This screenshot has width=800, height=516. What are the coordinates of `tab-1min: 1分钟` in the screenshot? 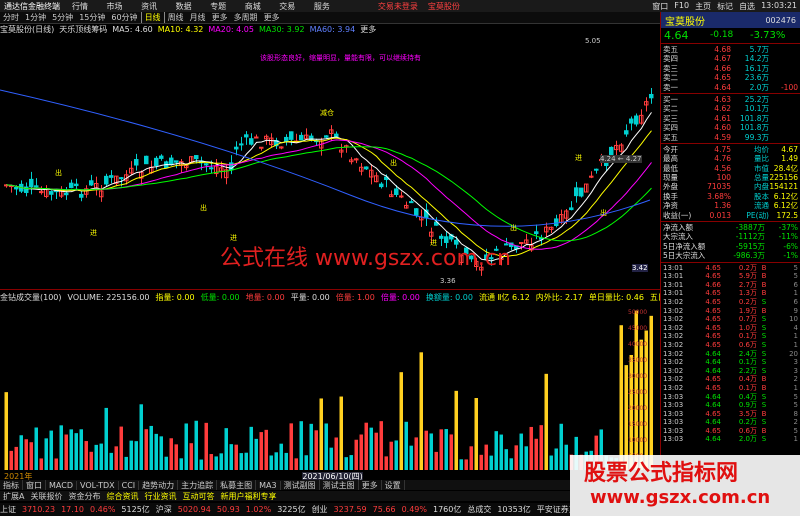 It's located at (35, 17).